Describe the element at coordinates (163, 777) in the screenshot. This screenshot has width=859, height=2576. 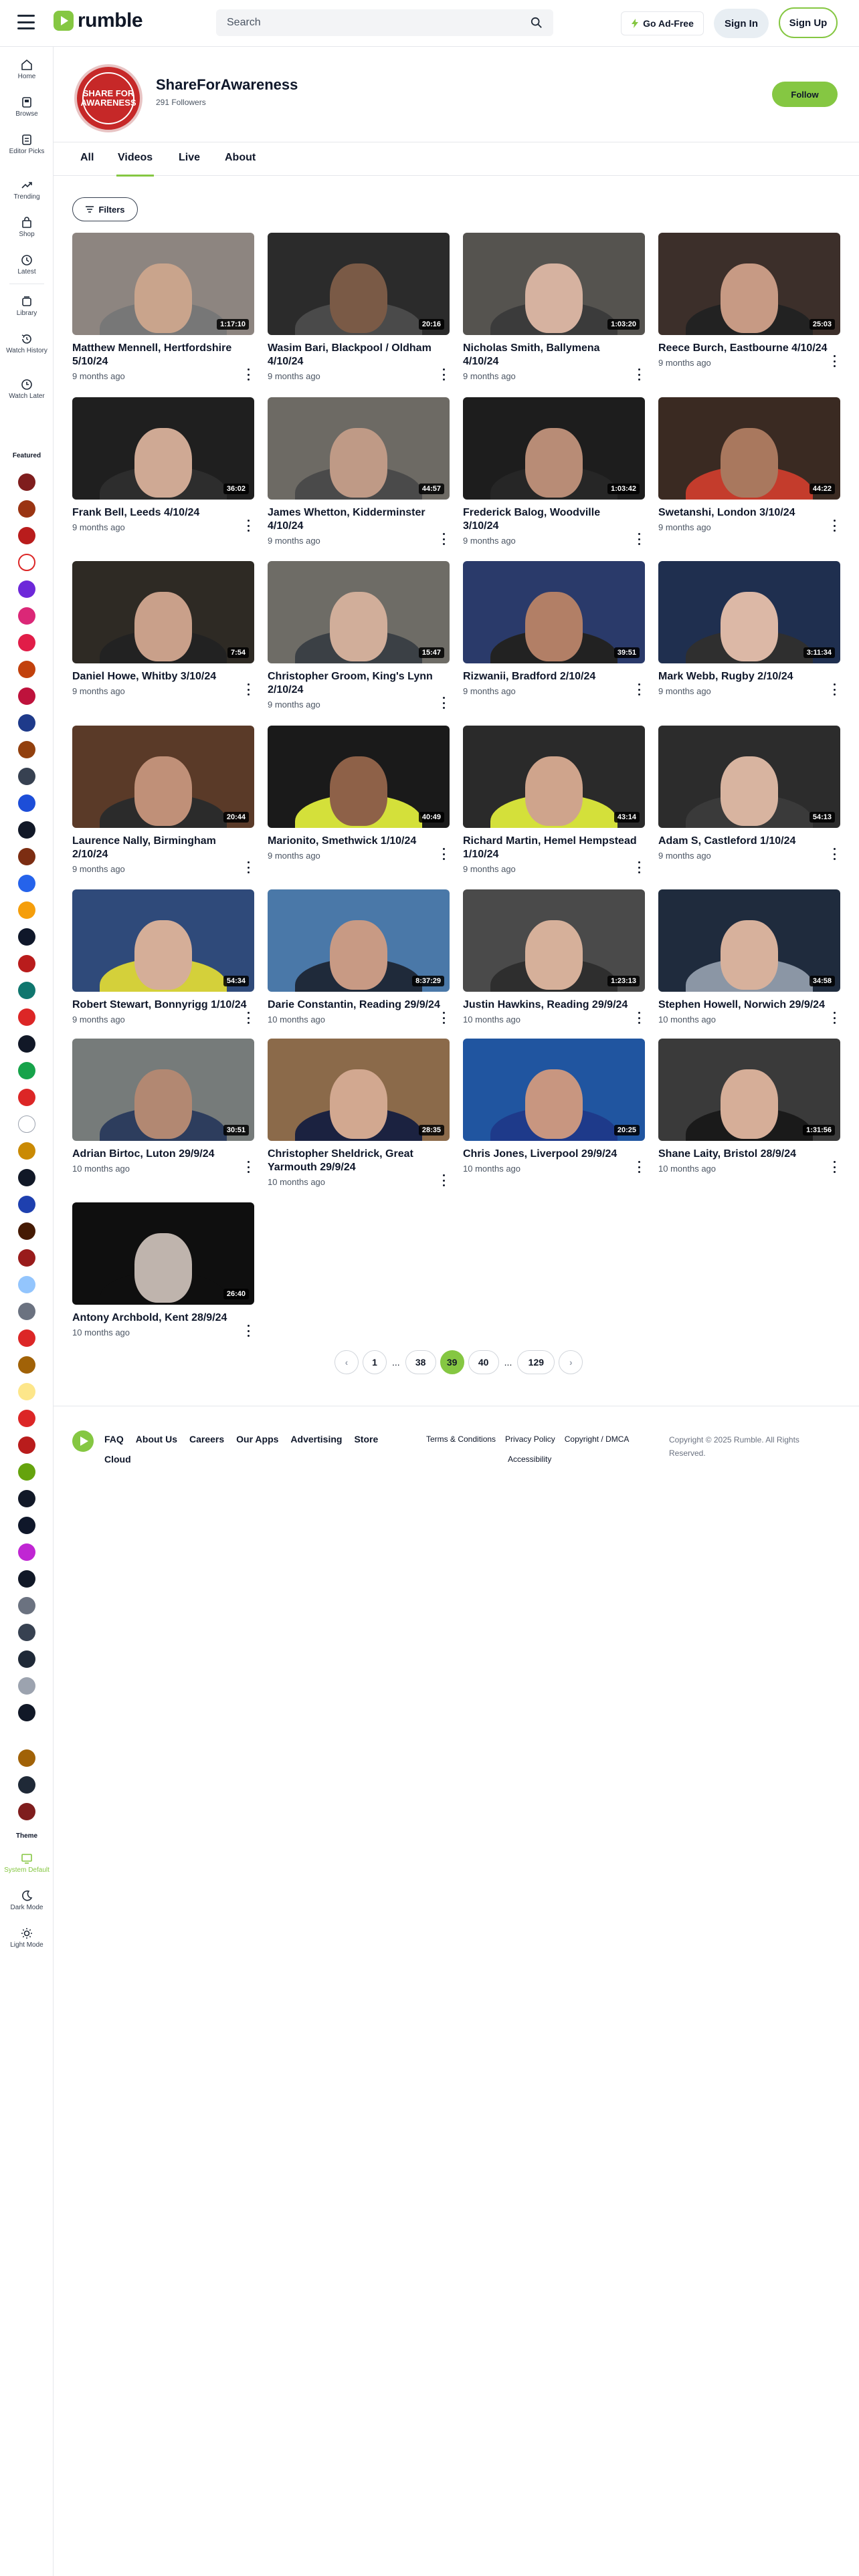
I see `video-thumbnail: 20:44` at that location.